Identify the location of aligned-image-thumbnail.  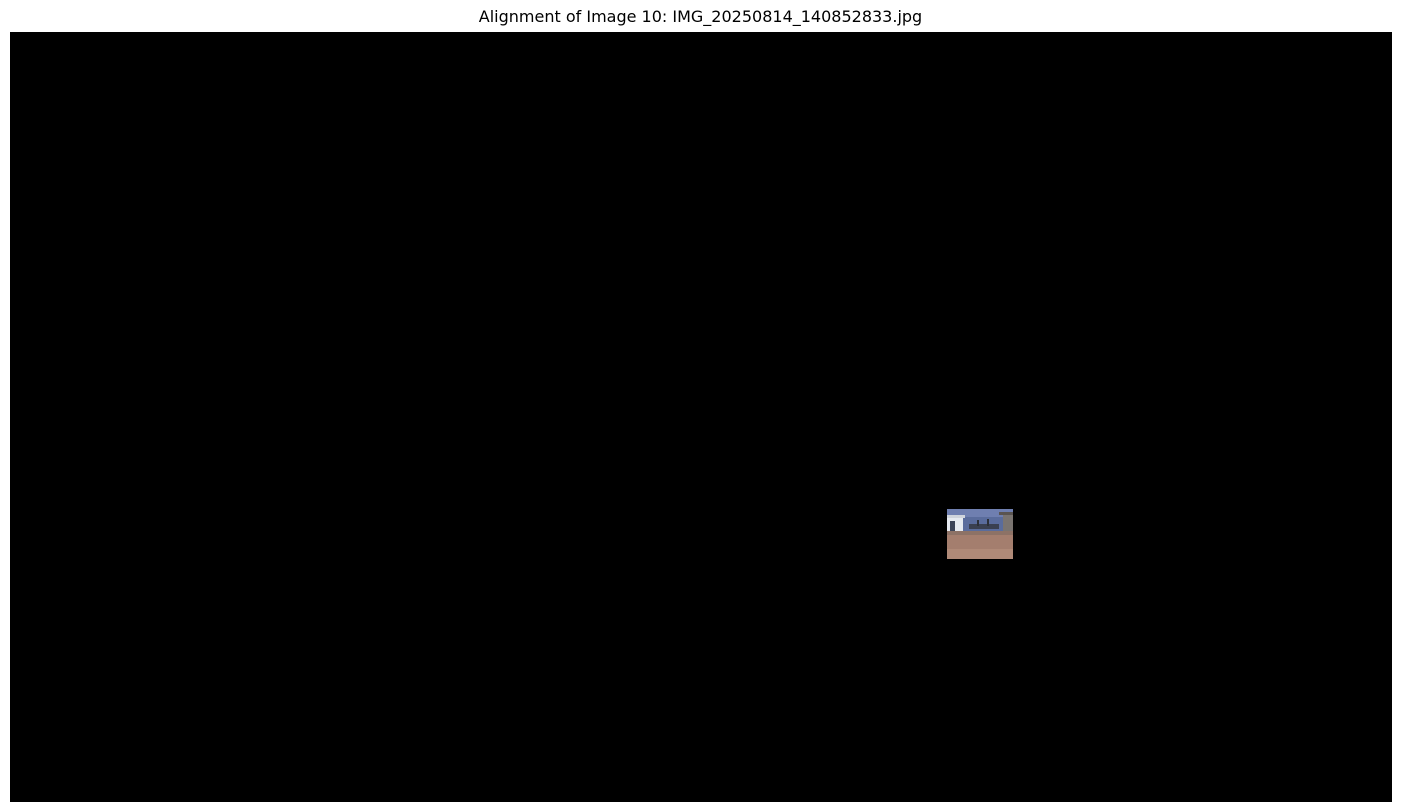
(980, 534).